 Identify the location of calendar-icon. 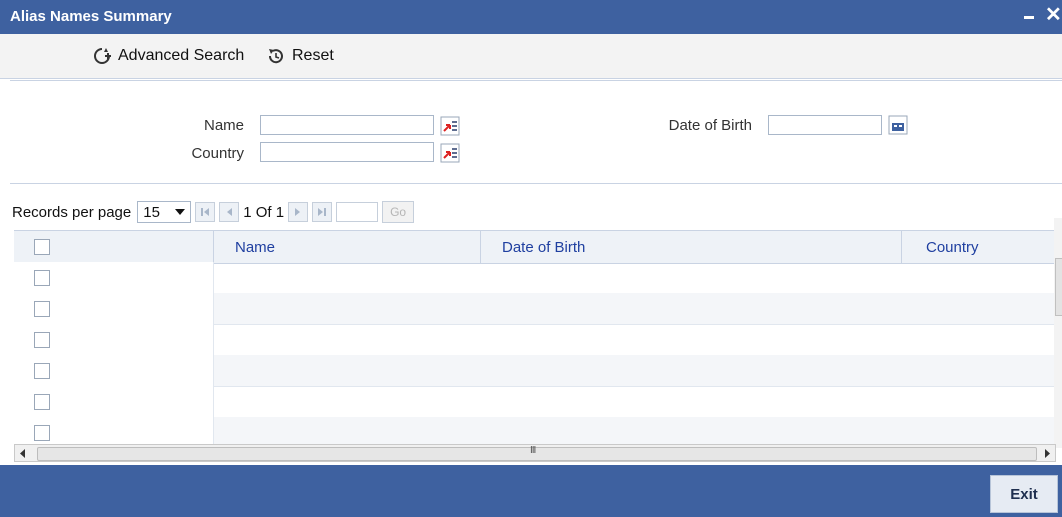
(898, 125).